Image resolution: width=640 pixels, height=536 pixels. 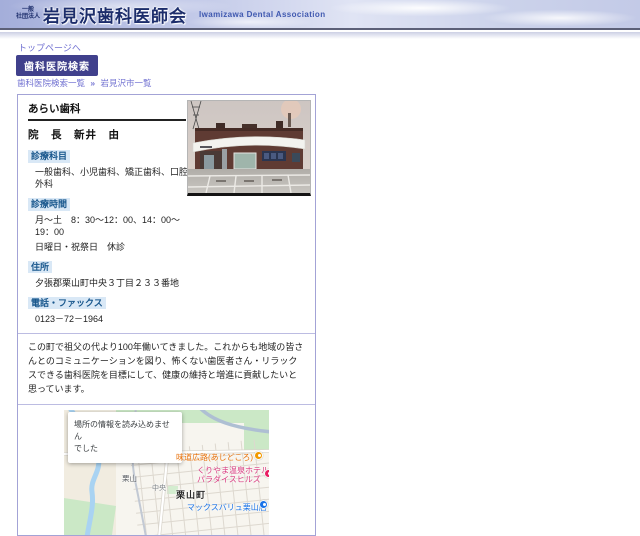 I want to click on site-title-english: Iwamizawa Dental Association, so click(x=262, y=14).